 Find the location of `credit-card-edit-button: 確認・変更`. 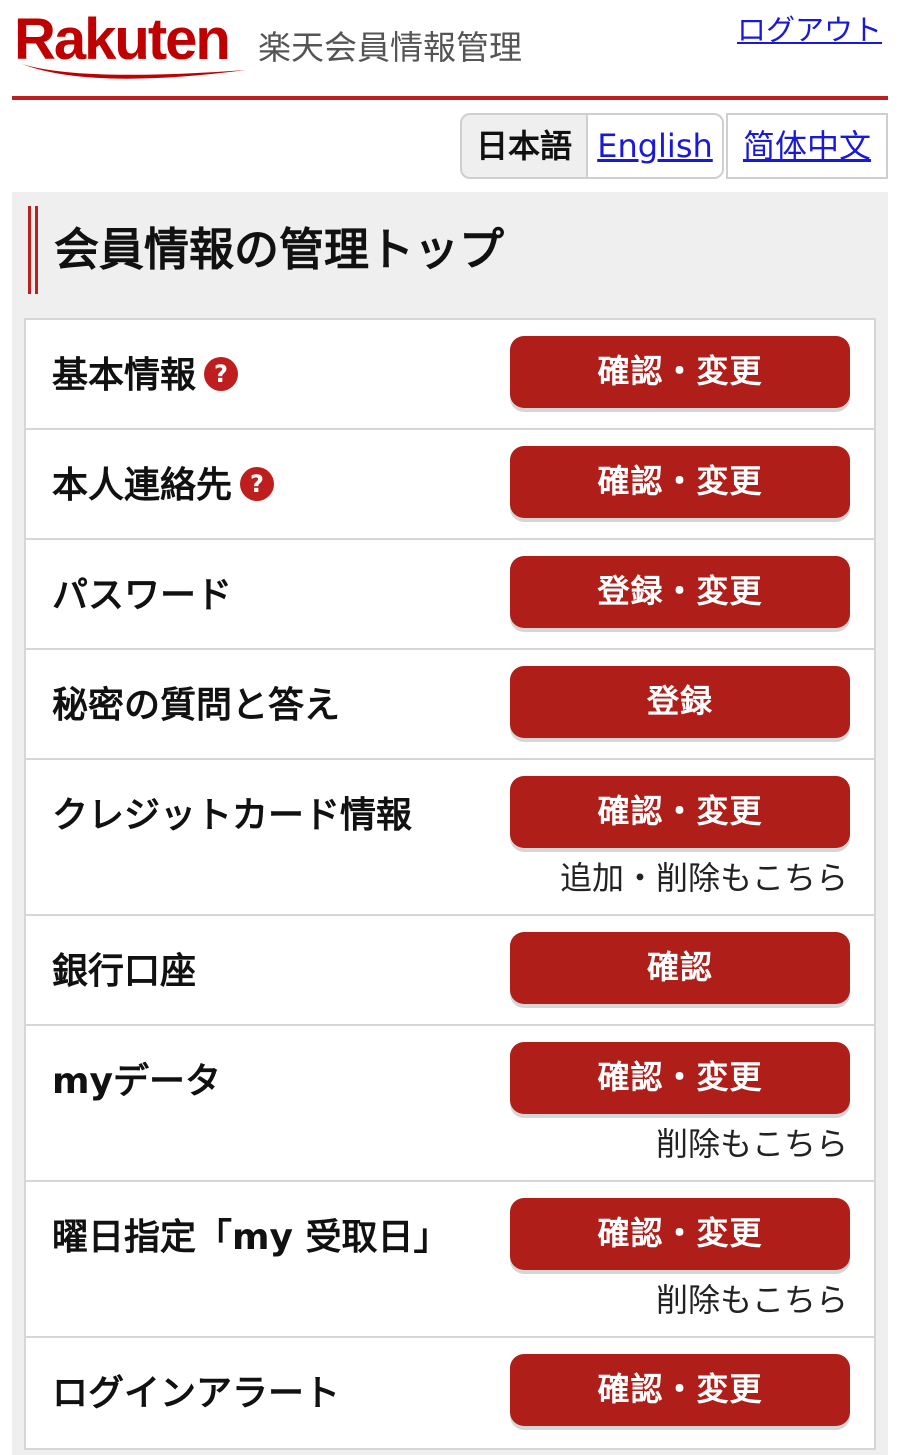

credit-card-edit-button: 確認・変更 is located at coordinates (680, 812).